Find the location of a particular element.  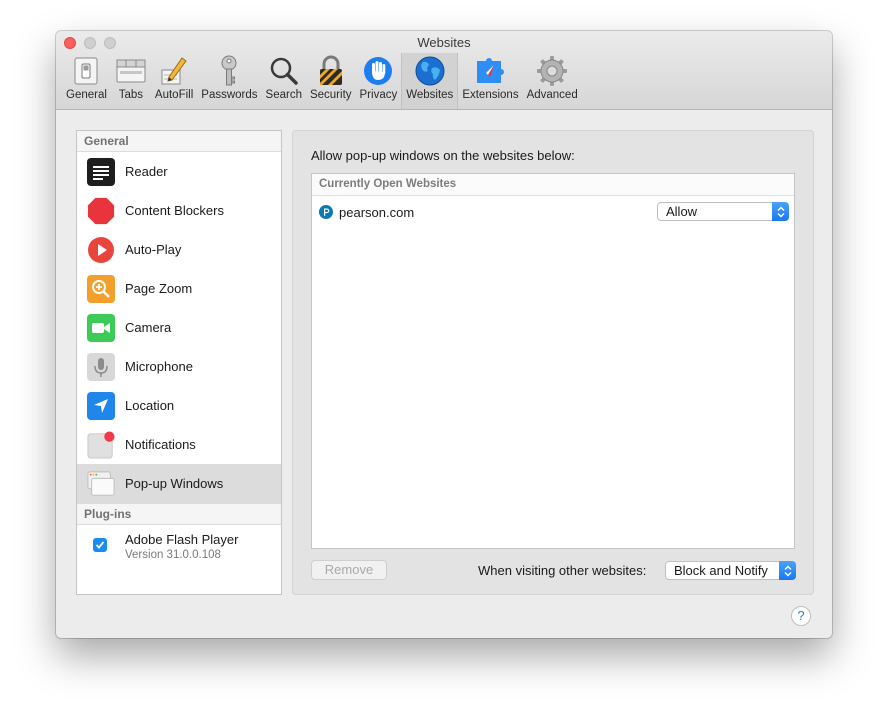

extensions-icon is located at coordinates (490, 71).